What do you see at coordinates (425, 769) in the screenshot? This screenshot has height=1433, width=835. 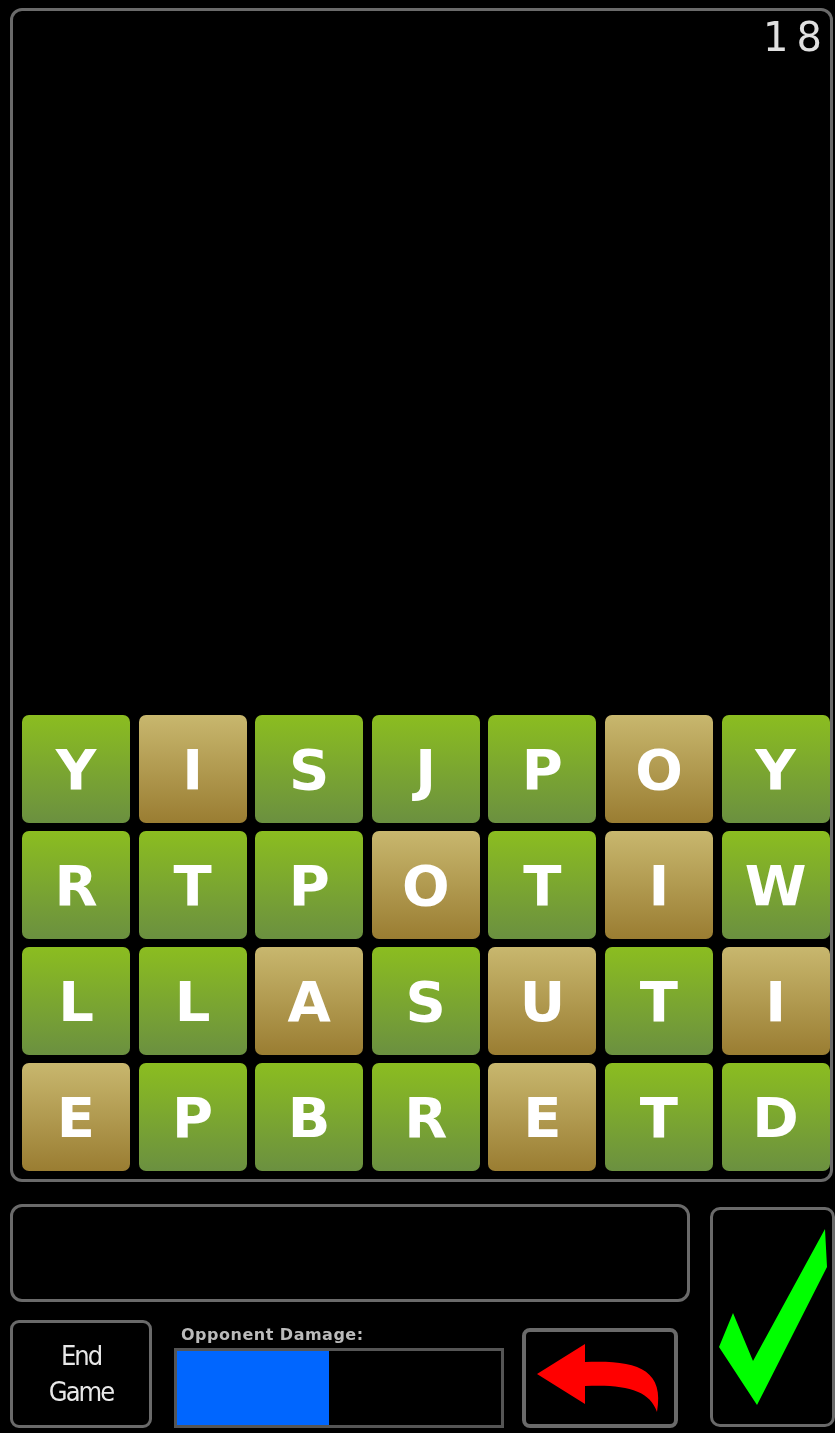 I see `letter-tile: J` at bounding box center [425, 769].